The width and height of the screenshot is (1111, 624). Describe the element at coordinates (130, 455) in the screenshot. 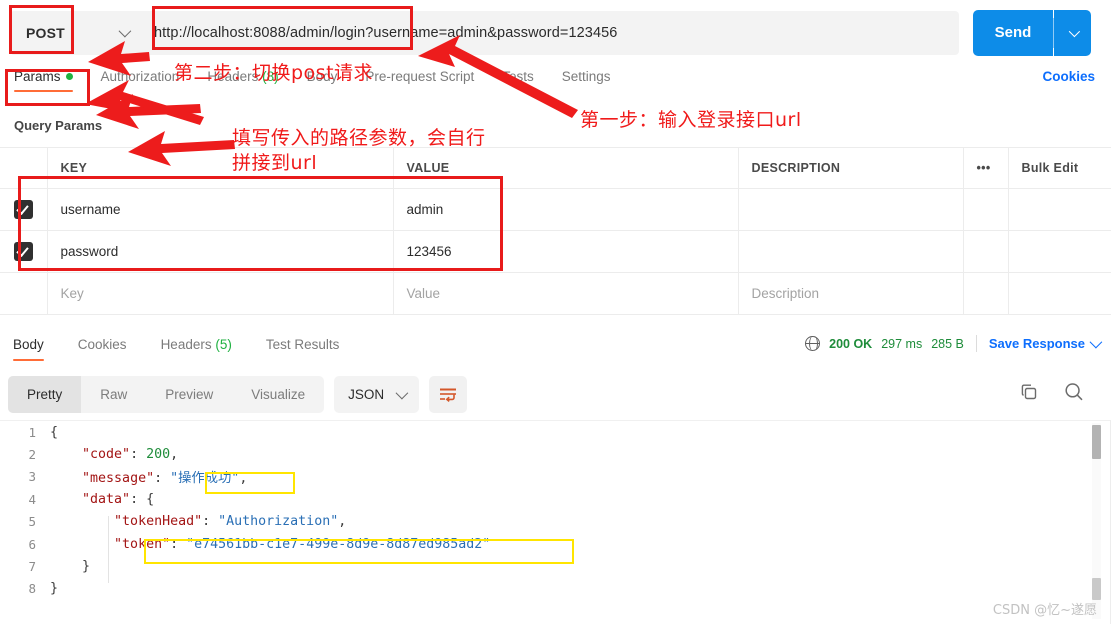

I see `code-text: "code": 200,` at that location.